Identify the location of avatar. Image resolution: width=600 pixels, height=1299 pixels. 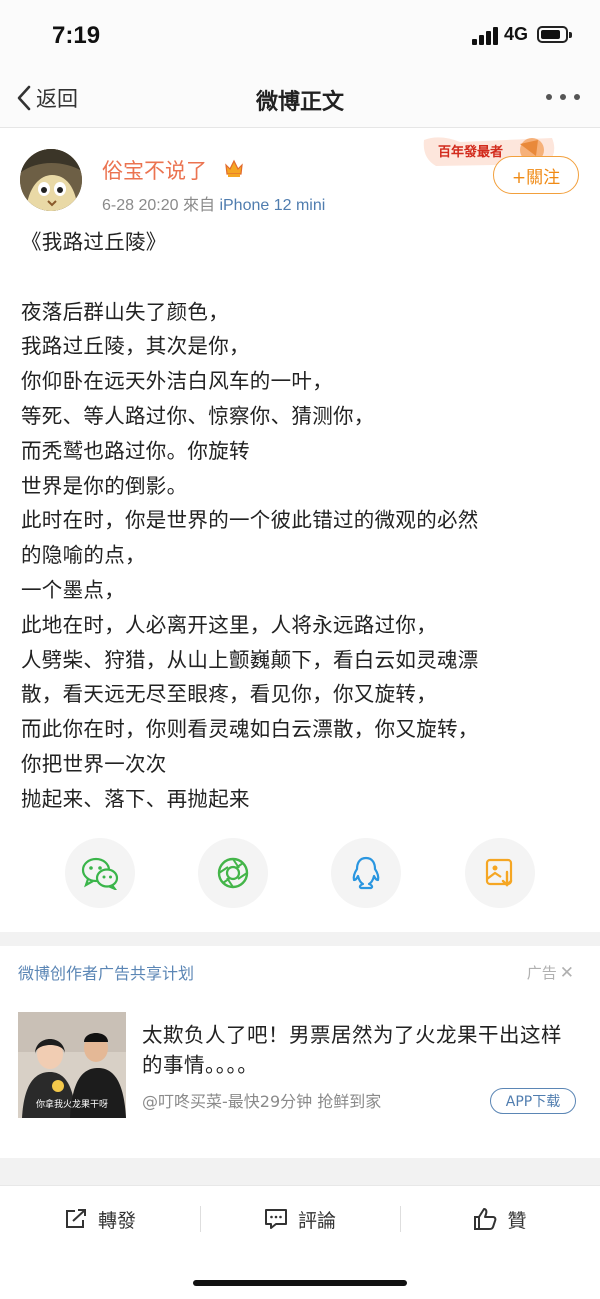
(51, 180).